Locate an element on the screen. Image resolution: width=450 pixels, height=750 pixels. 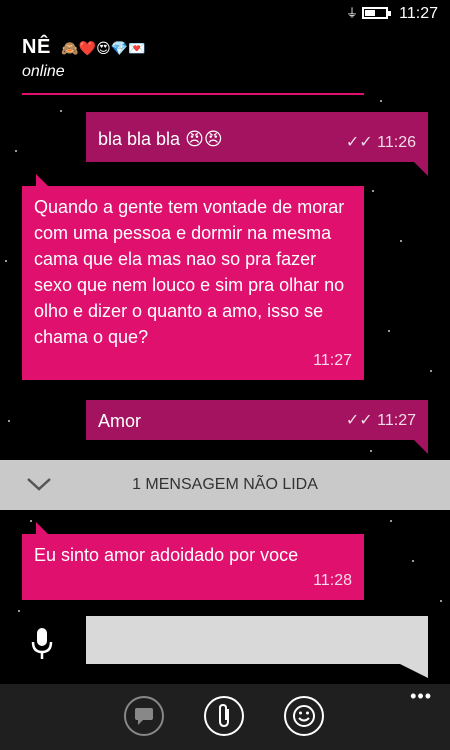
chat-heads-button is located at coordinates (144, 716).